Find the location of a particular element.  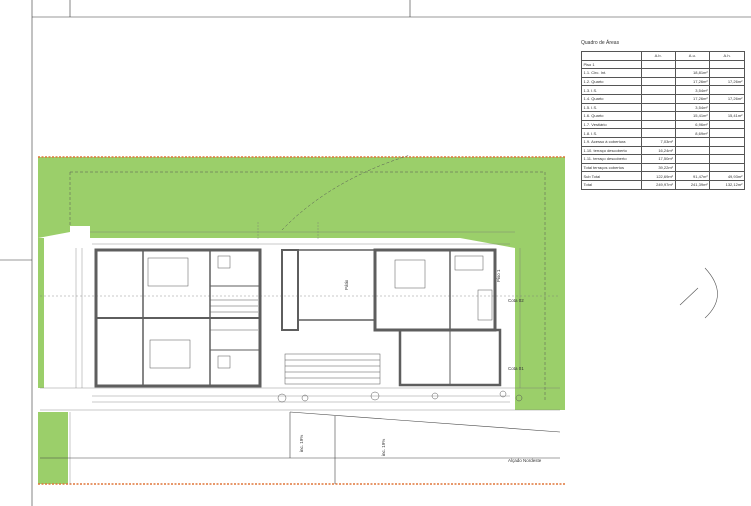

area-value-cell: 8,69m² is located at coordinates (692, 133).